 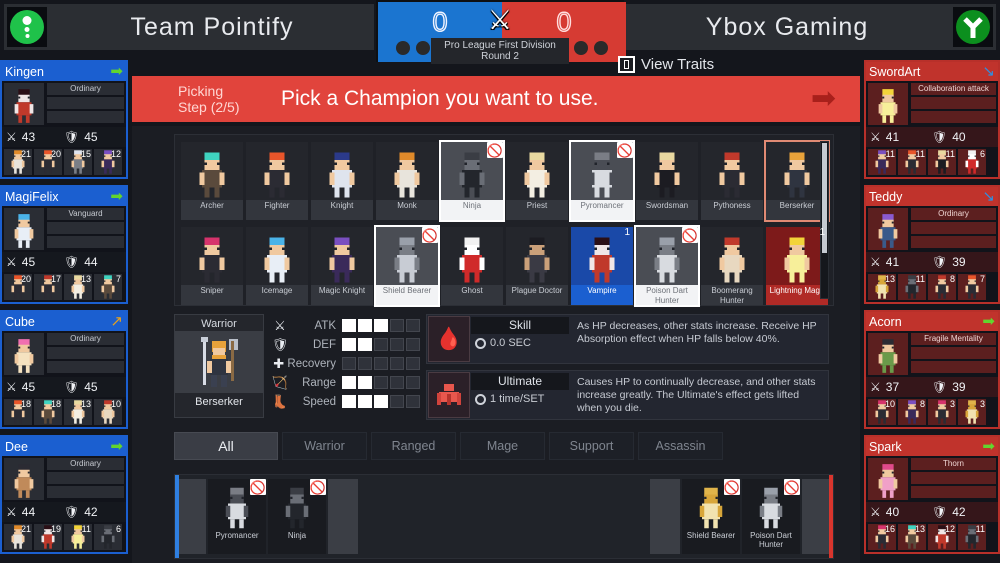 I want to click on champion-mastery-tile: 19, so click(x=48, y=537).